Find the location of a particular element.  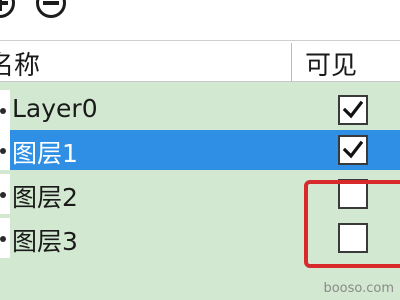

column-divider is located at coordinates (291, 62).